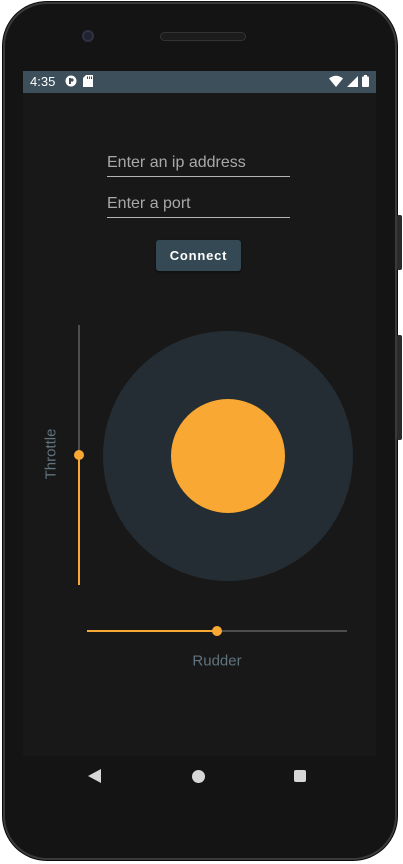  I want to click on status-bar: 4:35, so click(199, 82).